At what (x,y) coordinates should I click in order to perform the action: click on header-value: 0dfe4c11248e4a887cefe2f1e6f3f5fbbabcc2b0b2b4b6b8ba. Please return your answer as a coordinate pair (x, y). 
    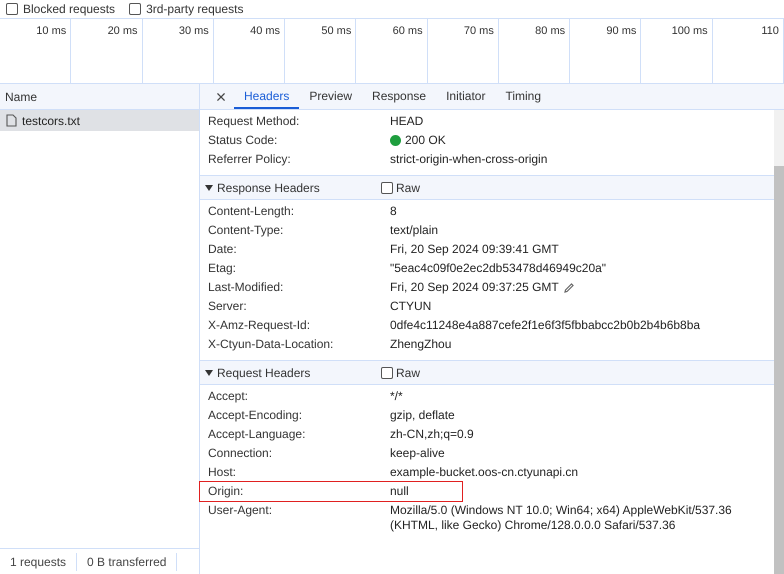
    Looking at the image, I should click on (545, 325).